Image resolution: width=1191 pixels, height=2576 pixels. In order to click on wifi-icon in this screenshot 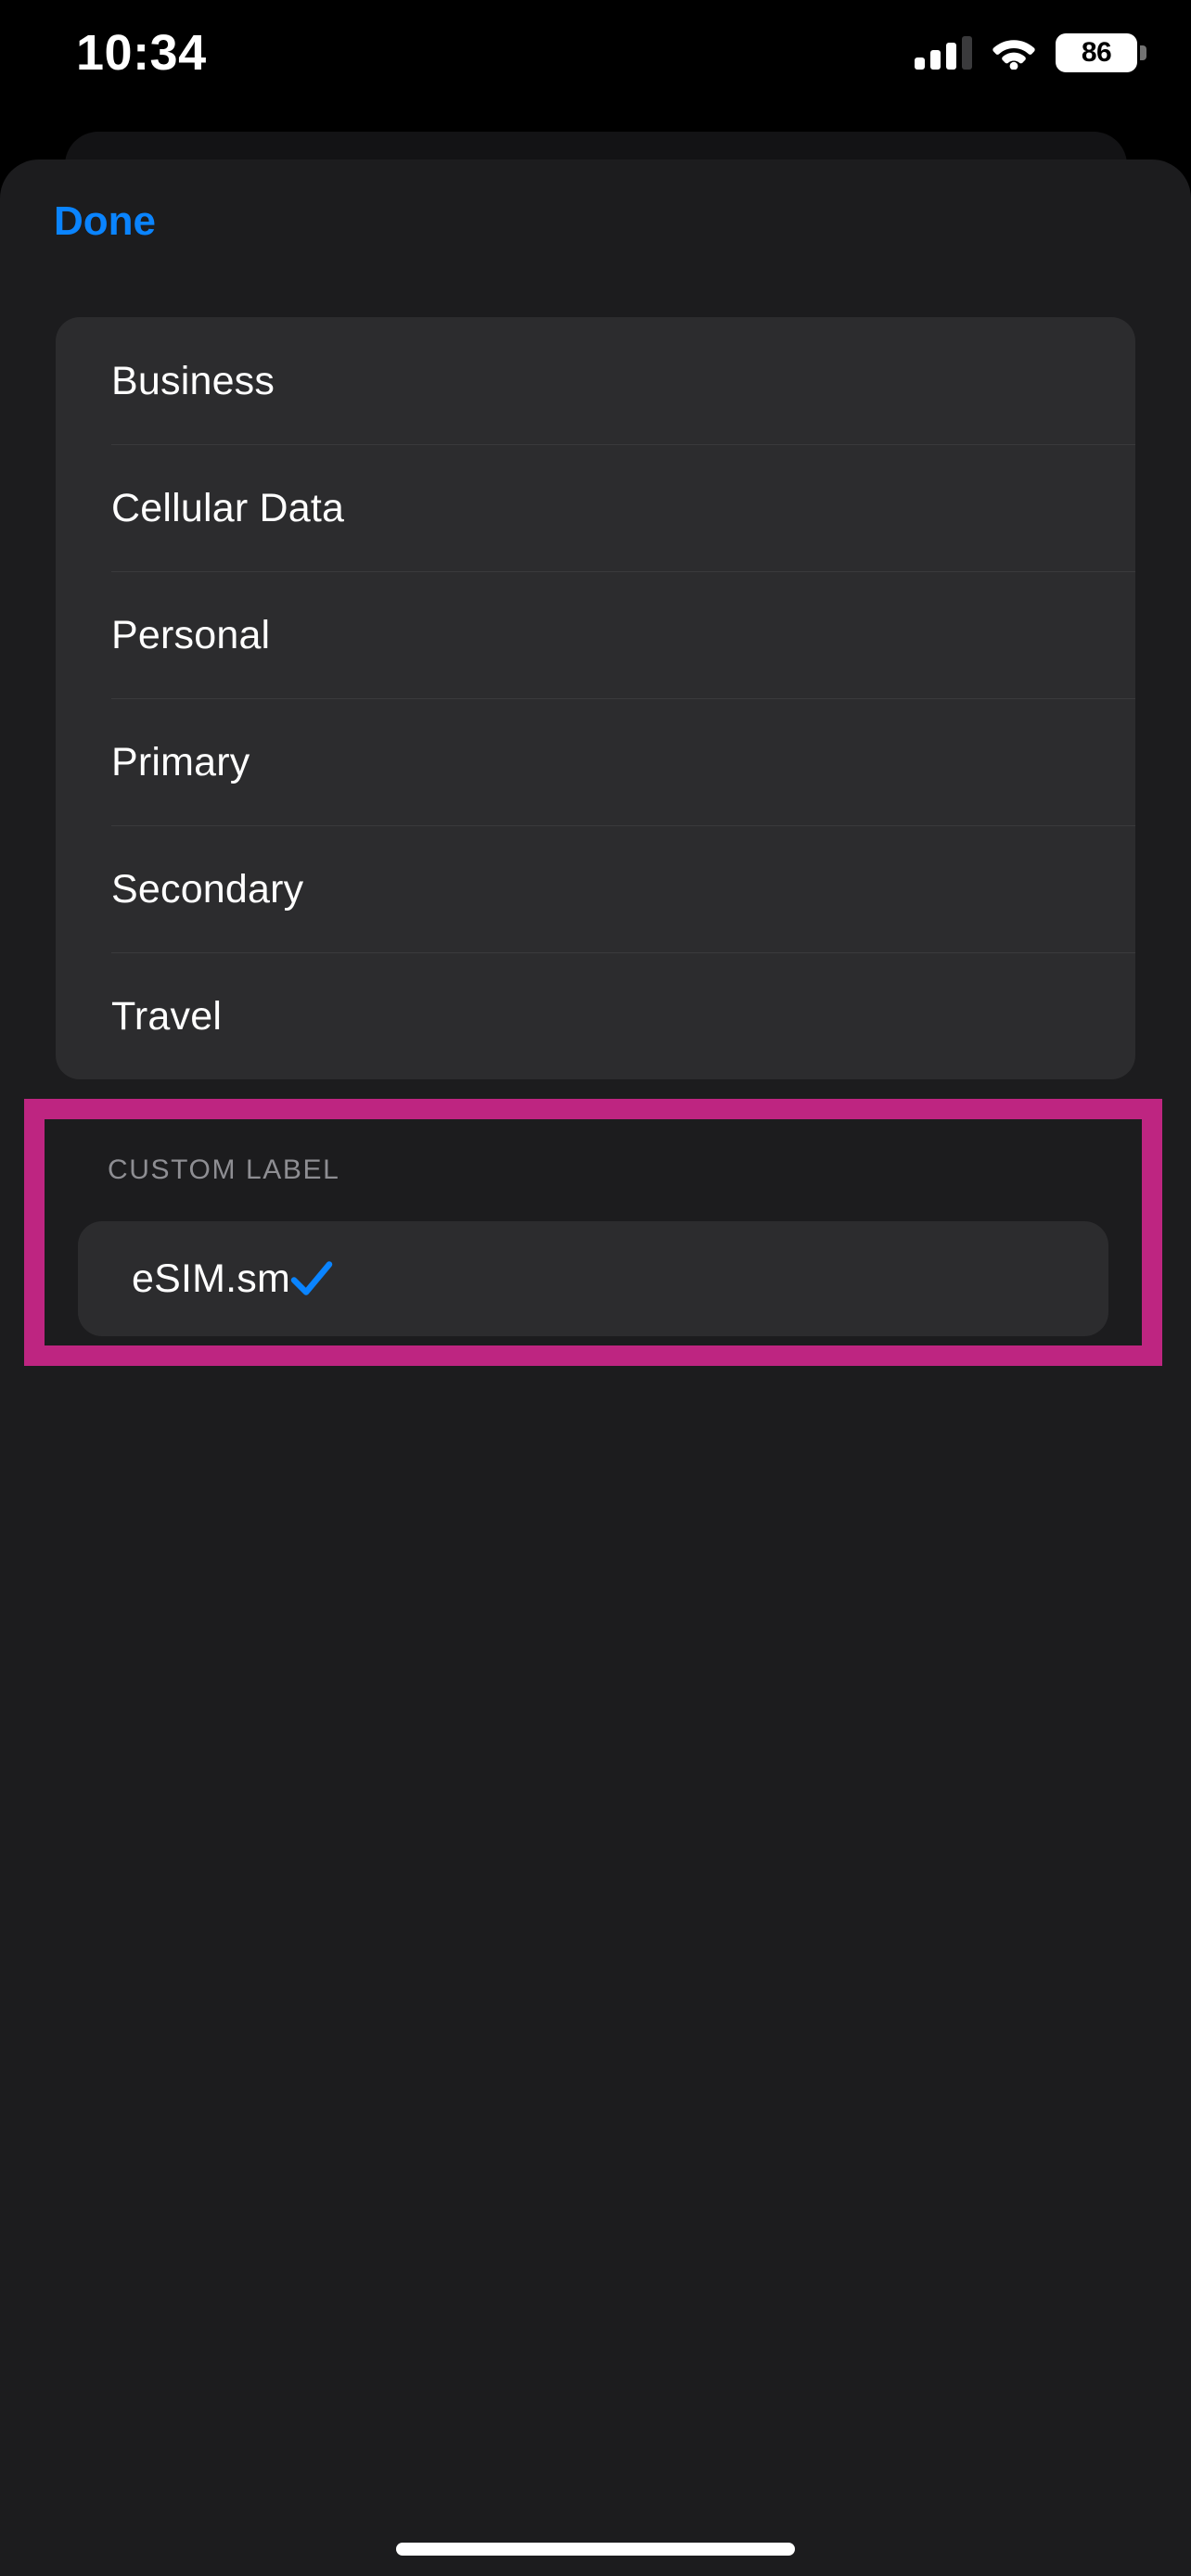, I will do `click(1014, 53)`.